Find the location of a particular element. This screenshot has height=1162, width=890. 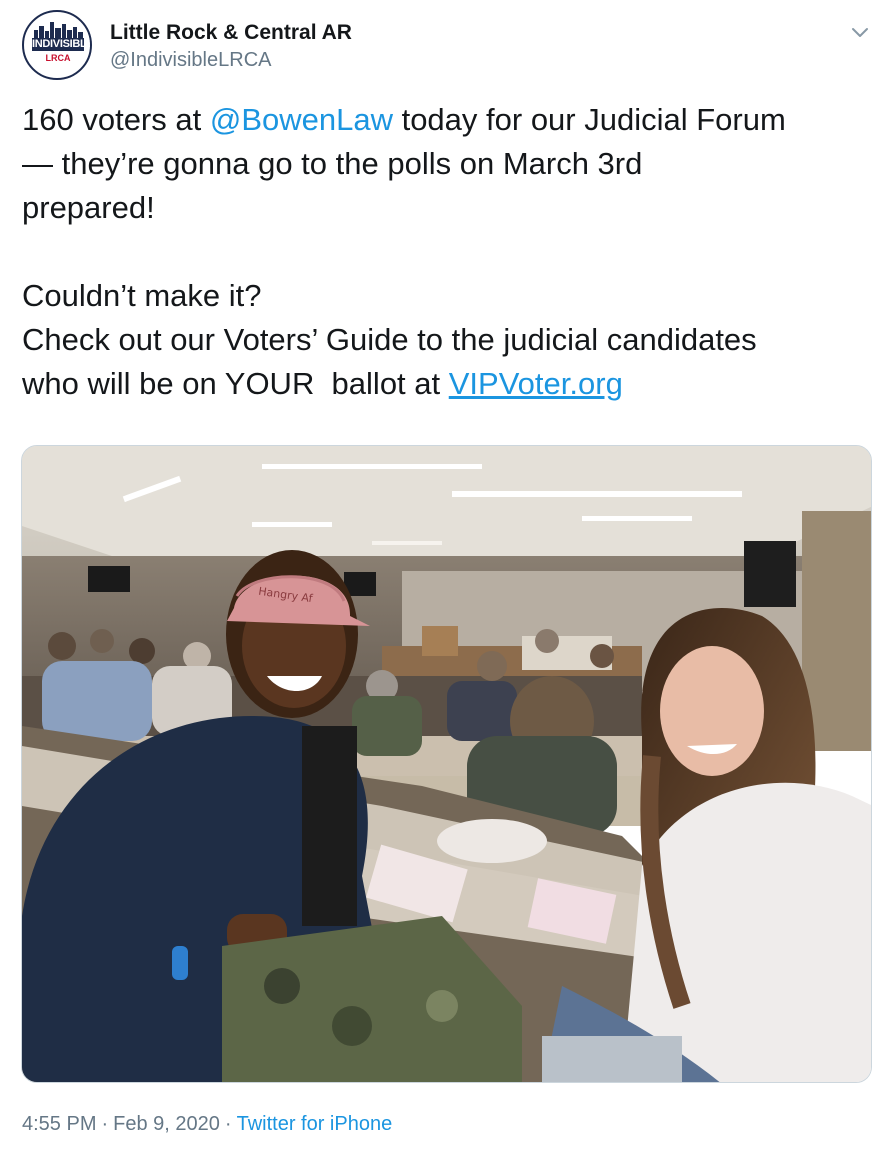

tweet-footer: 4:55 PM · Feb 9, 2020 · Twitter for iPhone is located at coordinates (207, 1124).